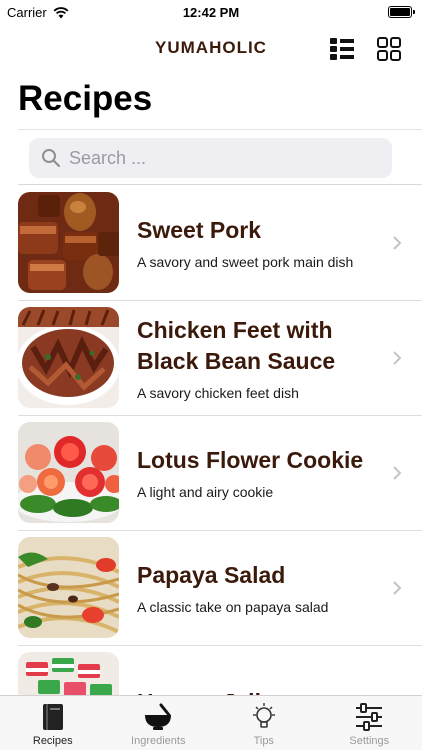 The width and height of the screenshot is (422, 750). I want to click on tab-ingredients: Ingredients, so click(159, 723).